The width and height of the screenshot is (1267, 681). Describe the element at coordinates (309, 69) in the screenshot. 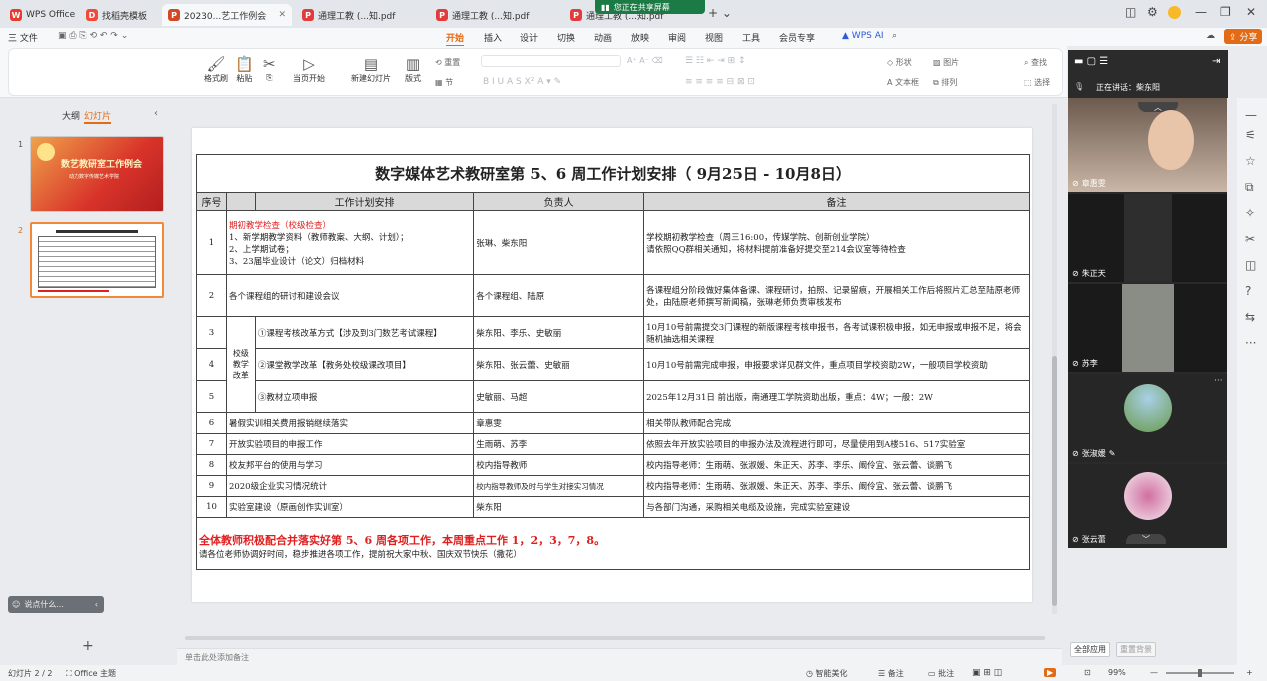

I see `play-from-current-button: ▷ 当页开始` at that location.